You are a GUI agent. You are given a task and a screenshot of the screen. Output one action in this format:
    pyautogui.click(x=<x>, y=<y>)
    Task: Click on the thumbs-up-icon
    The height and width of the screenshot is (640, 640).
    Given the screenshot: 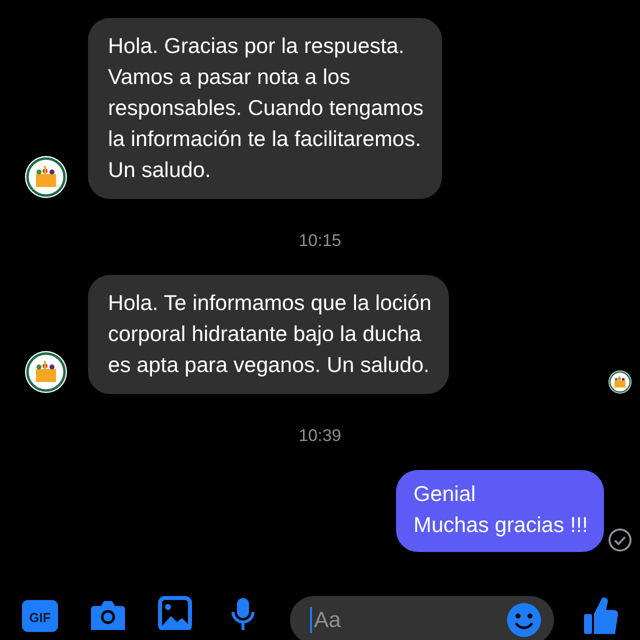 What is the action you would take?
    pyautogui.click(x=601, y=615)
    